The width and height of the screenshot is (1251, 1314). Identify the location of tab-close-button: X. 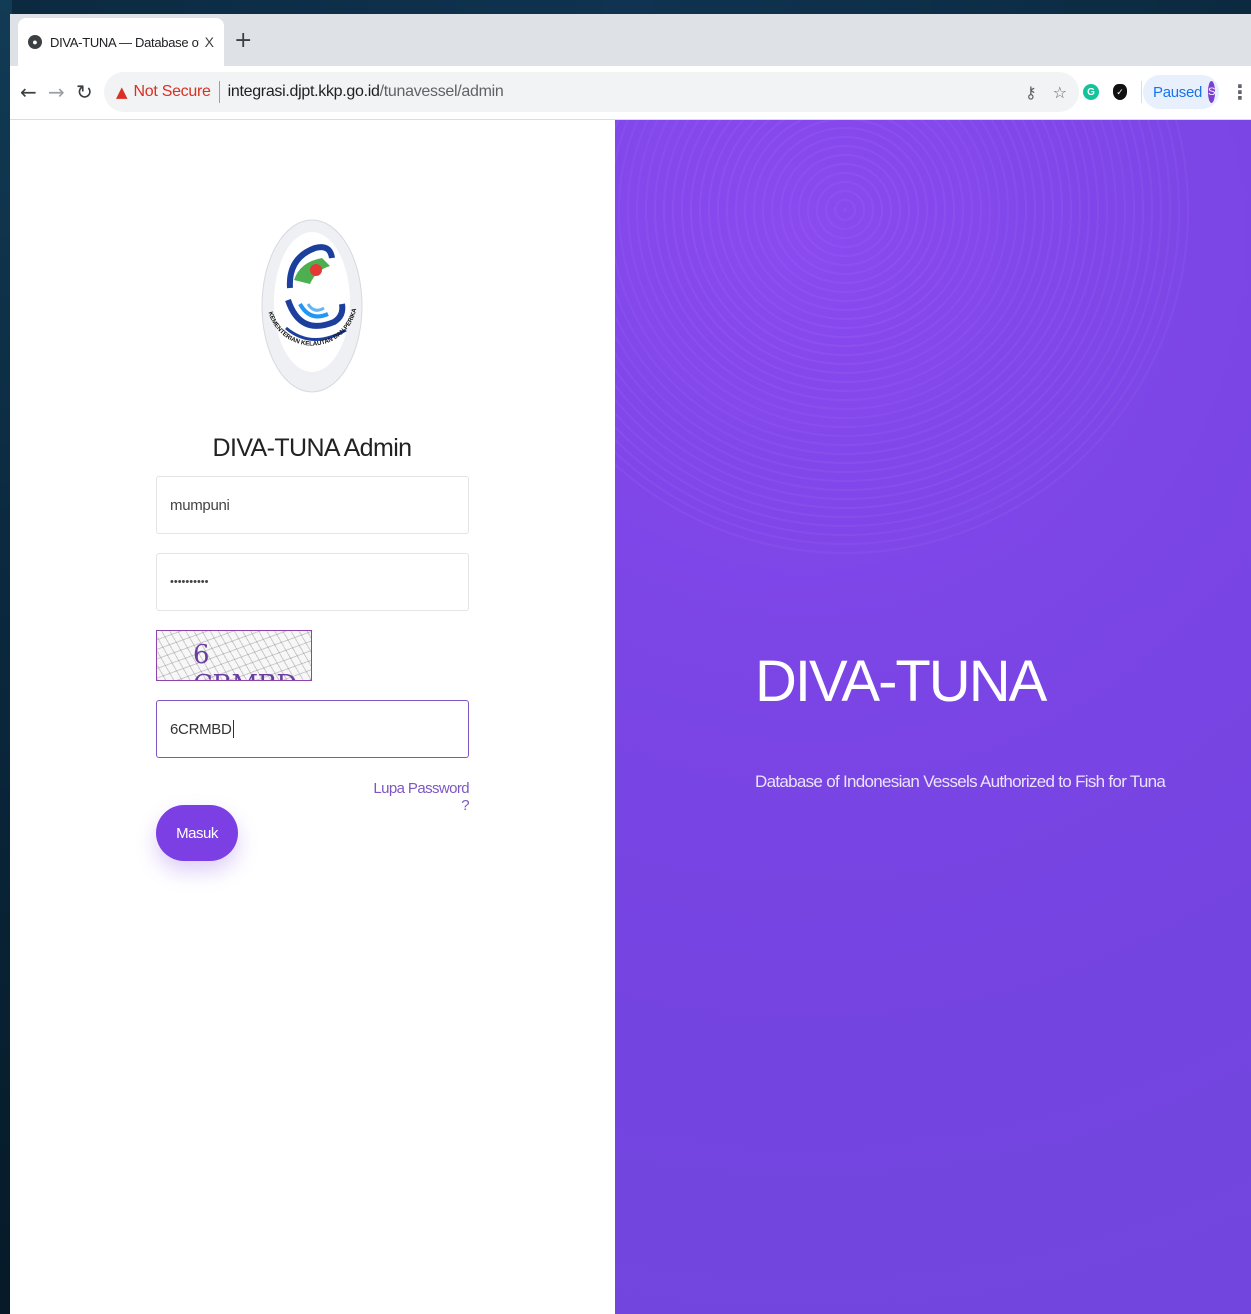
(209, 42).